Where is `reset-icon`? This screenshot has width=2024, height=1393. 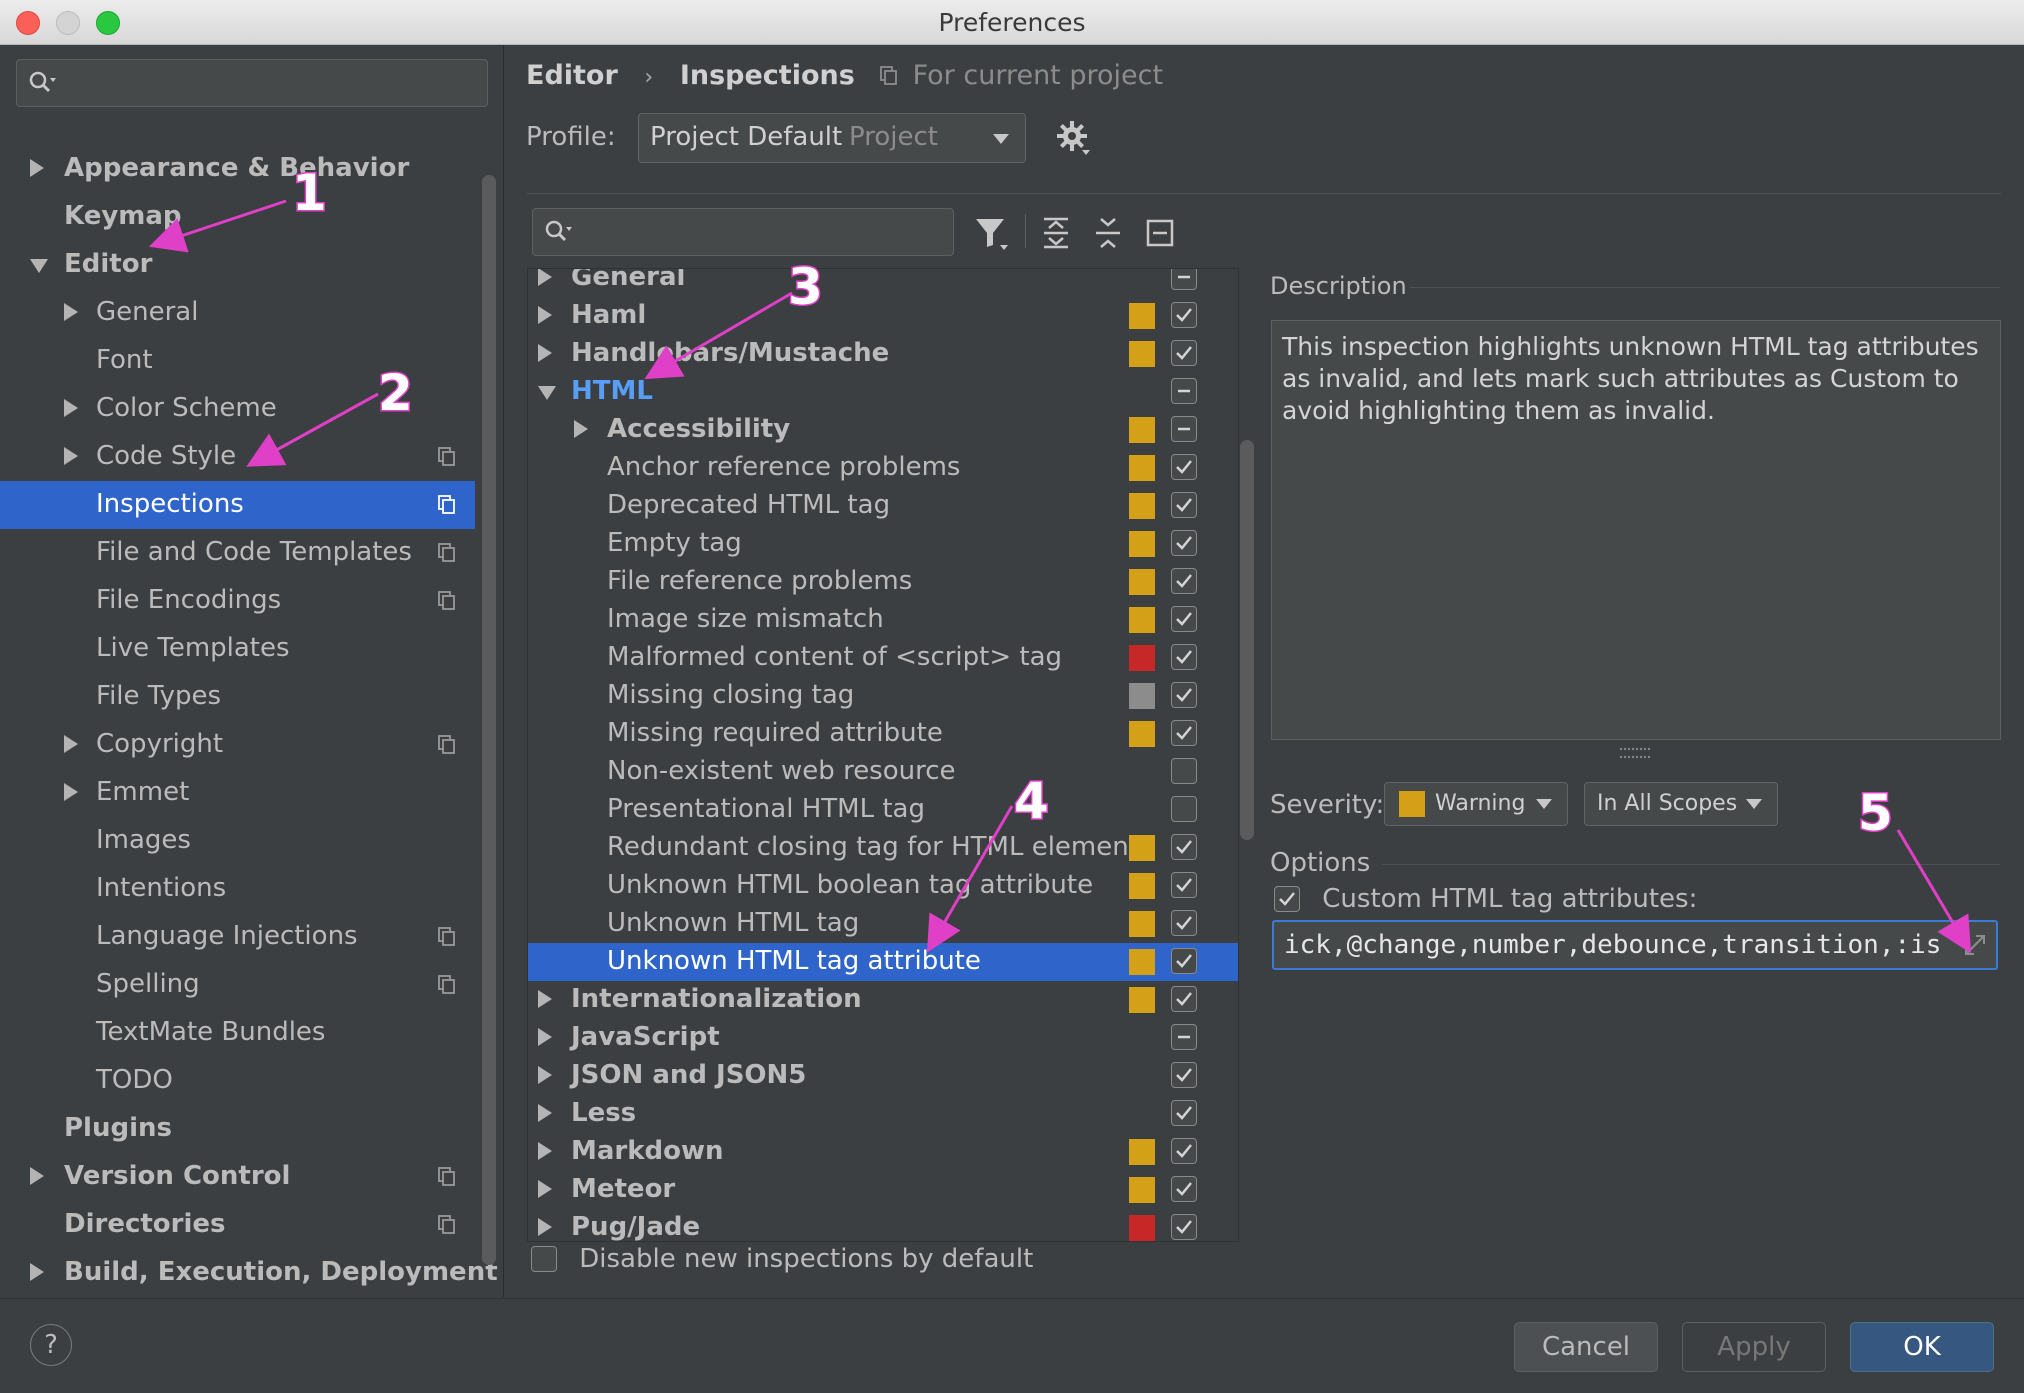 reset-icon is located at coordinates (1160, 233).